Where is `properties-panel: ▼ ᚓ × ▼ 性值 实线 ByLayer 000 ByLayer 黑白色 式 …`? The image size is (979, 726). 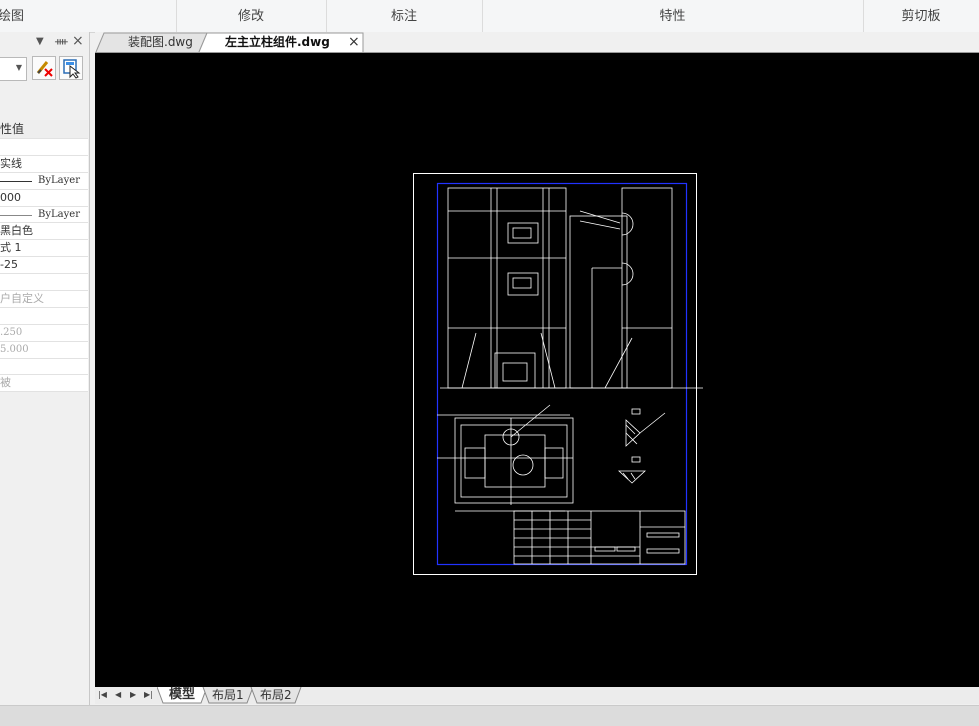
properties-panel: ▼ ᚓ × ▼ 性值 实线 ByLayer 000 ByLayer 黑白色 式 … is located at coordinates (45, 368).